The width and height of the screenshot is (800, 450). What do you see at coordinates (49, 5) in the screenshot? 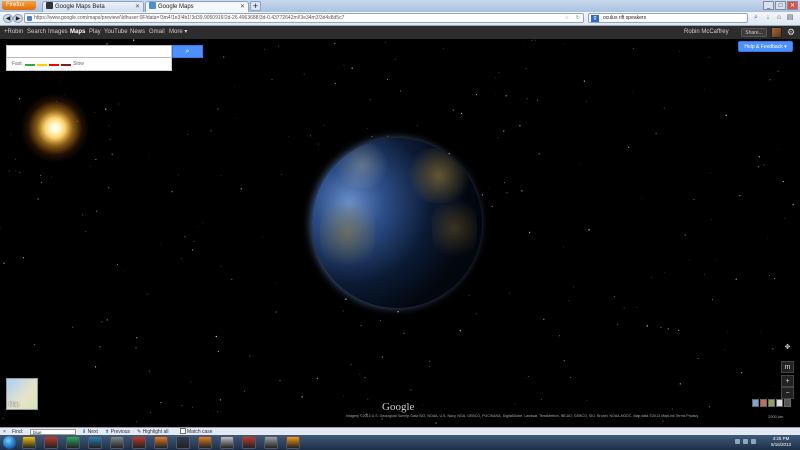
I see `maps-beta-favicon-icon` at bounding box center [49, 5].